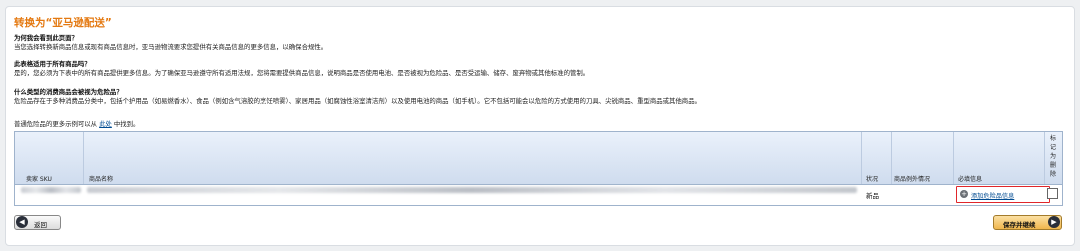 This screenshot has height=251, width=1080. What do you see at coordinates (126, 124) in the screenshot?
I see `more-suffix: 中找到。` at bounding box center [126, 124].